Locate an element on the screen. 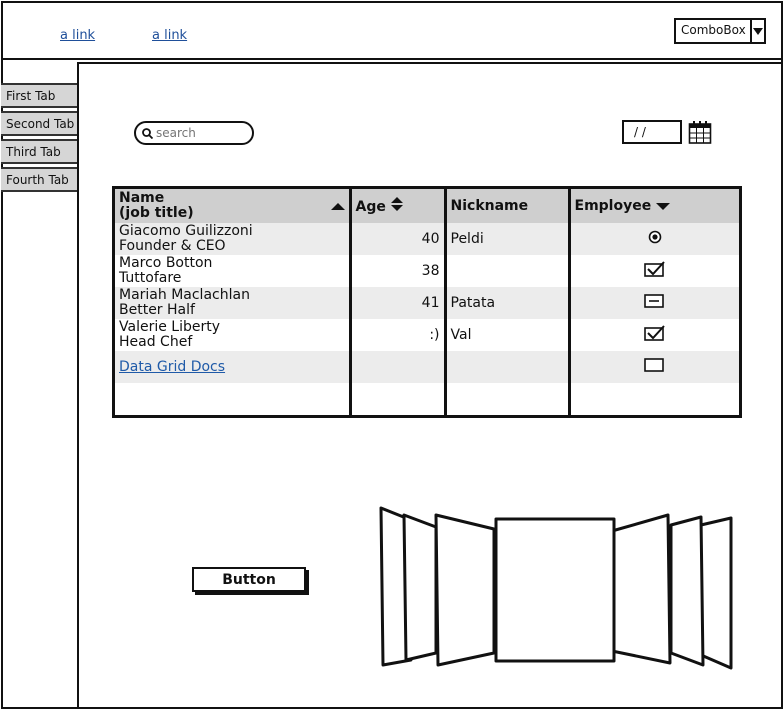 The image size is (784, 710). column-header-name: Name (job title) is located at coordinates (232, 206).